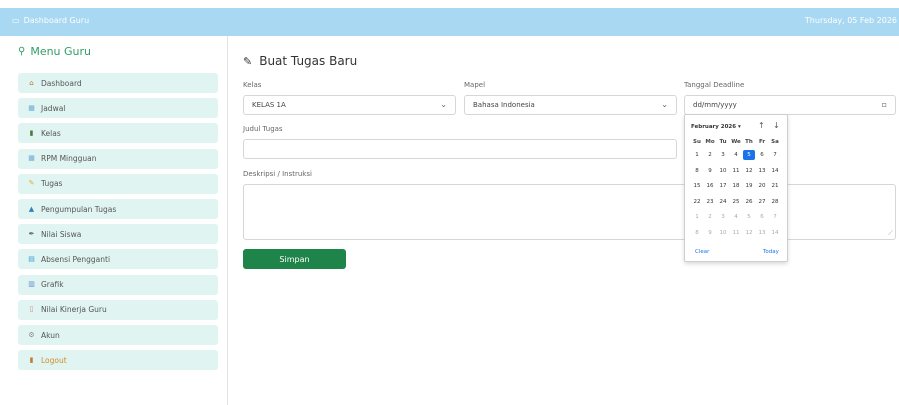  I want to click on document-icon: ▯, so click(31, 309).